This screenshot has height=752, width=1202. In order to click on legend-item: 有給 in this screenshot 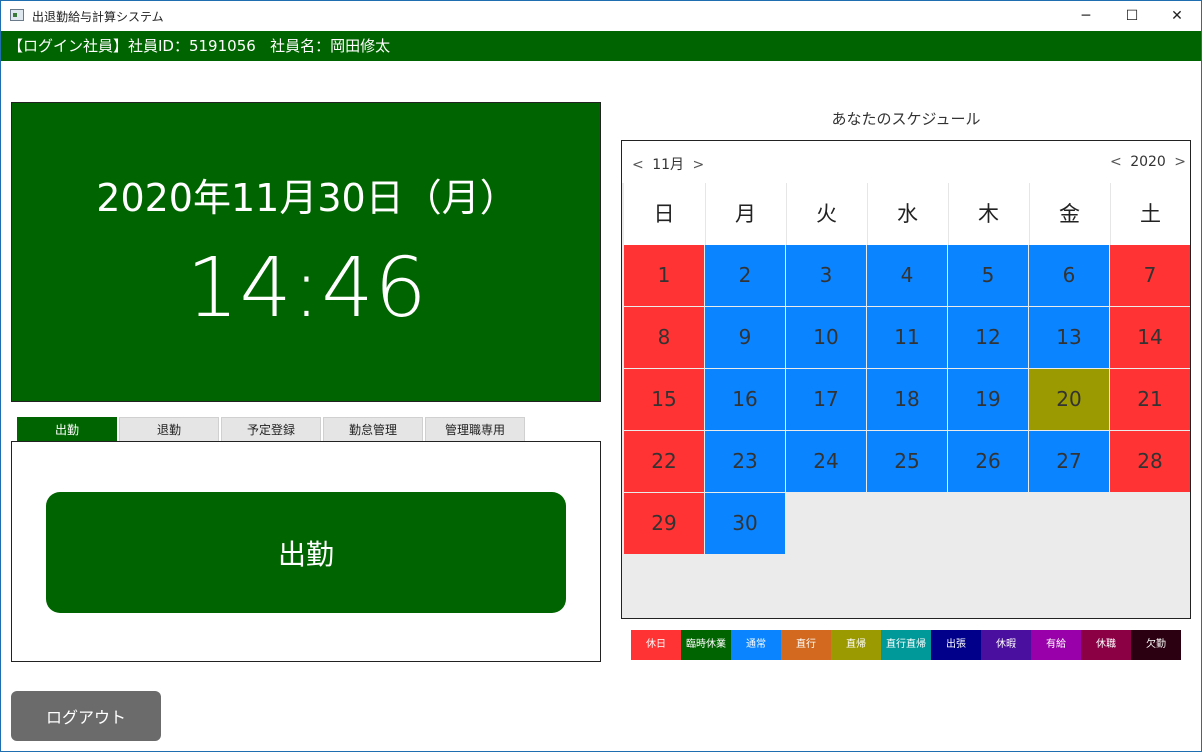, I will do `click(1056, 645)`.